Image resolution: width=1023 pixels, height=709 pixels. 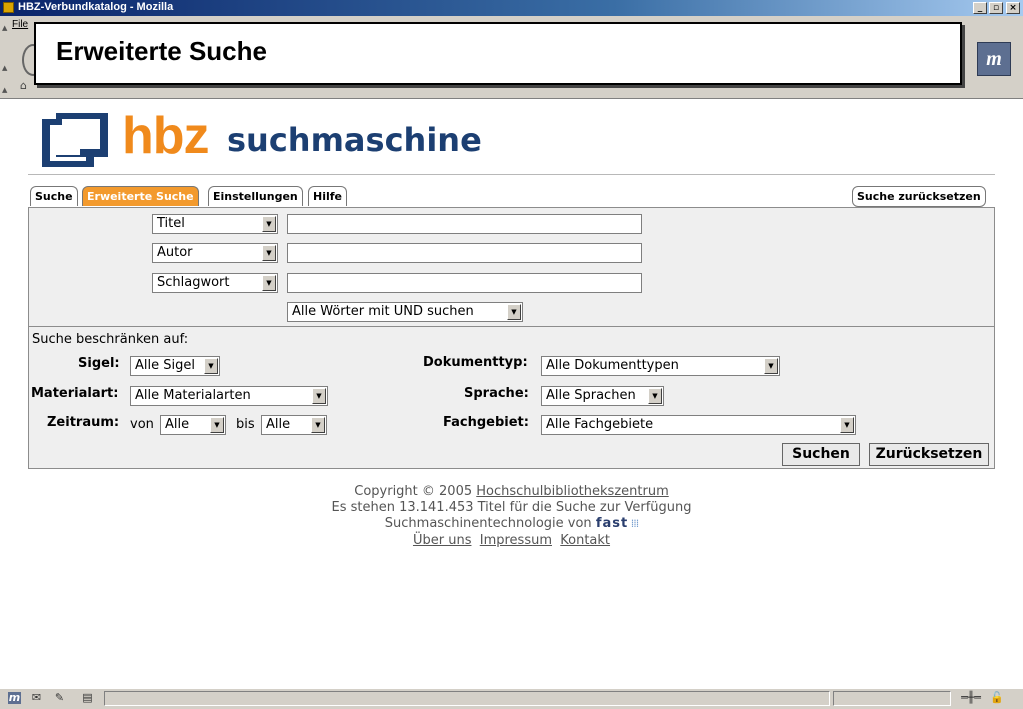 I want to click on field-select-value: Schlagwort, so click(x=193, y=282).